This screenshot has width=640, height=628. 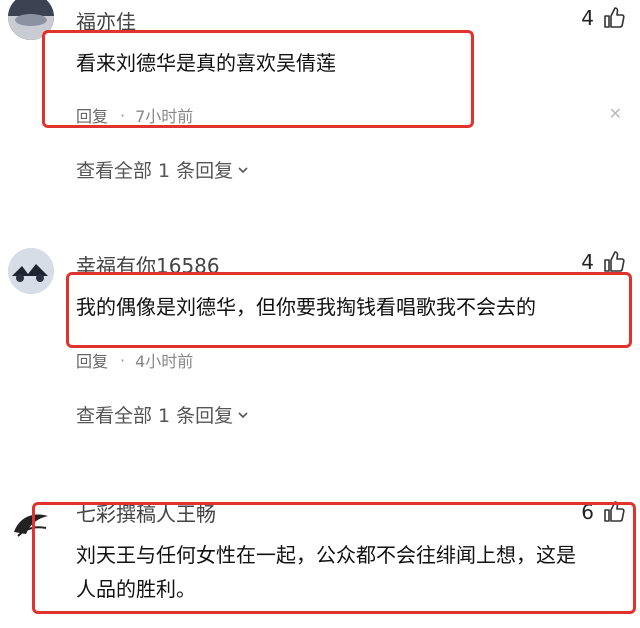 What do you see at coordinates (134, 115) in the screenshot?
I see `comment-meta: 回复 · 7小时前` at bounding box center [134, 115].